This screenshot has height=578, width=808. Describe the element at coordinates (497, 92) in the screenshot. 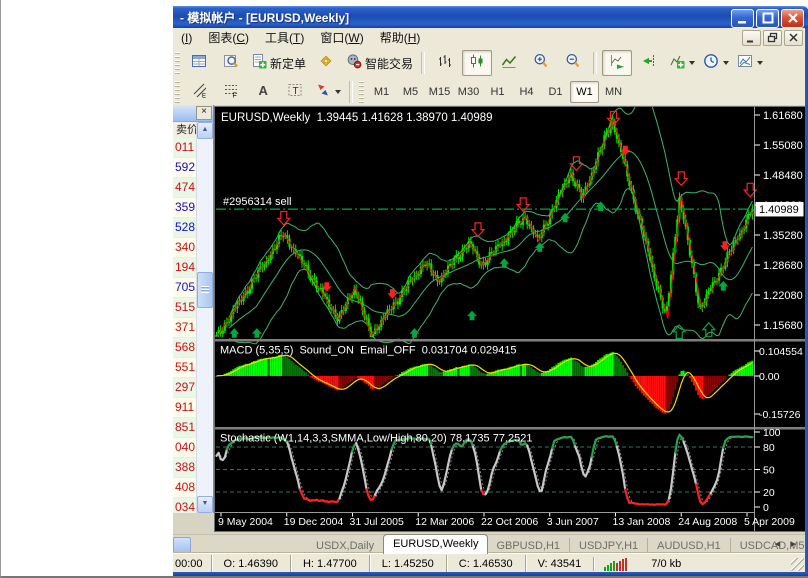

I see `timeframe-h1: H1` at that location.